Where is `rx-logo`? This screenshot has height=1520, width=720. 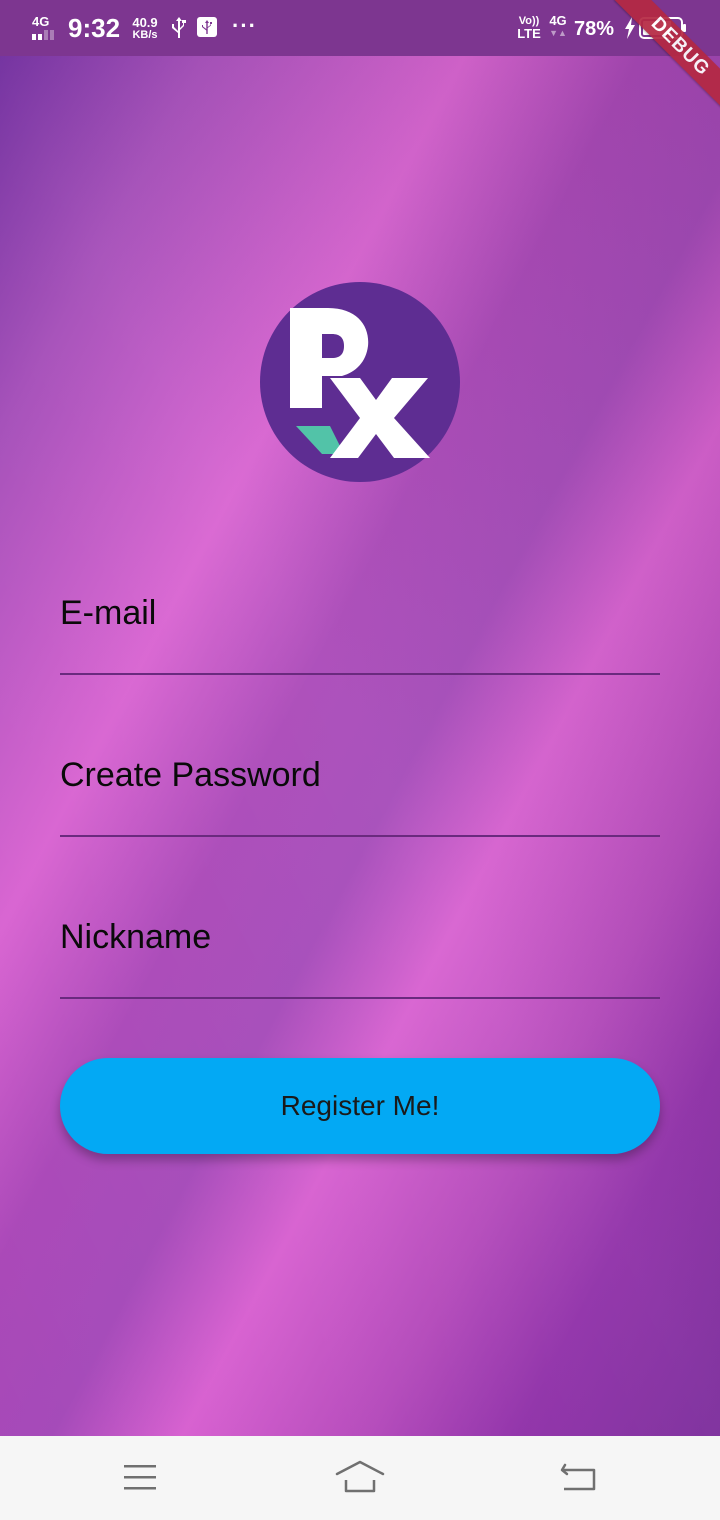 rx-logo is located at coordinates (360, 382).